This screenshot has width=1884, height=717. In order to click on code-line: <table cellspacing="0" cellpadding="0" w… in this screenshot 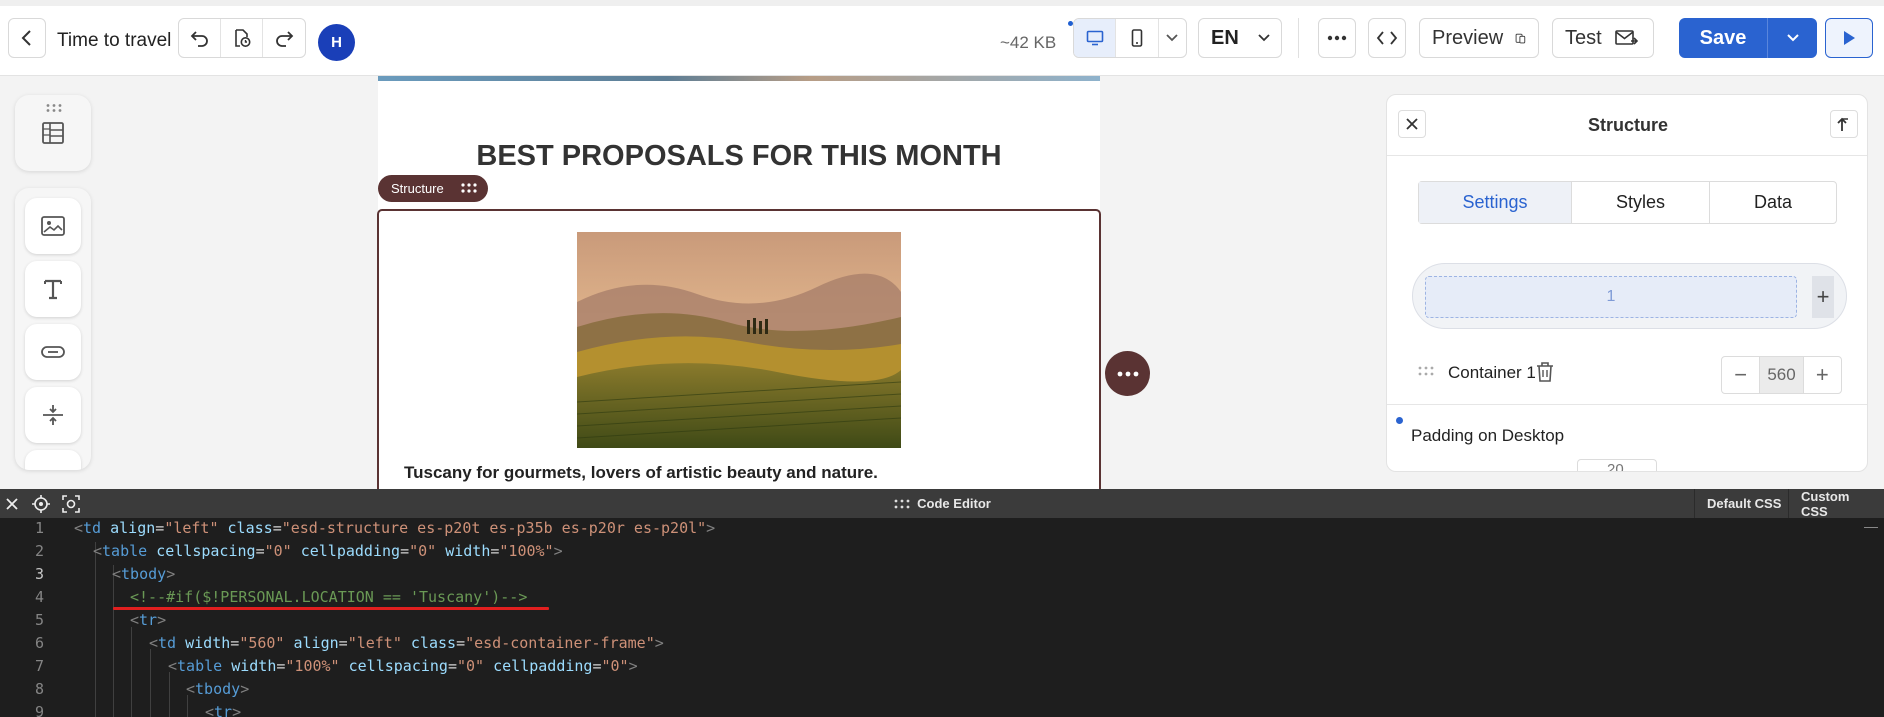, I will do `click(328, 551)`.